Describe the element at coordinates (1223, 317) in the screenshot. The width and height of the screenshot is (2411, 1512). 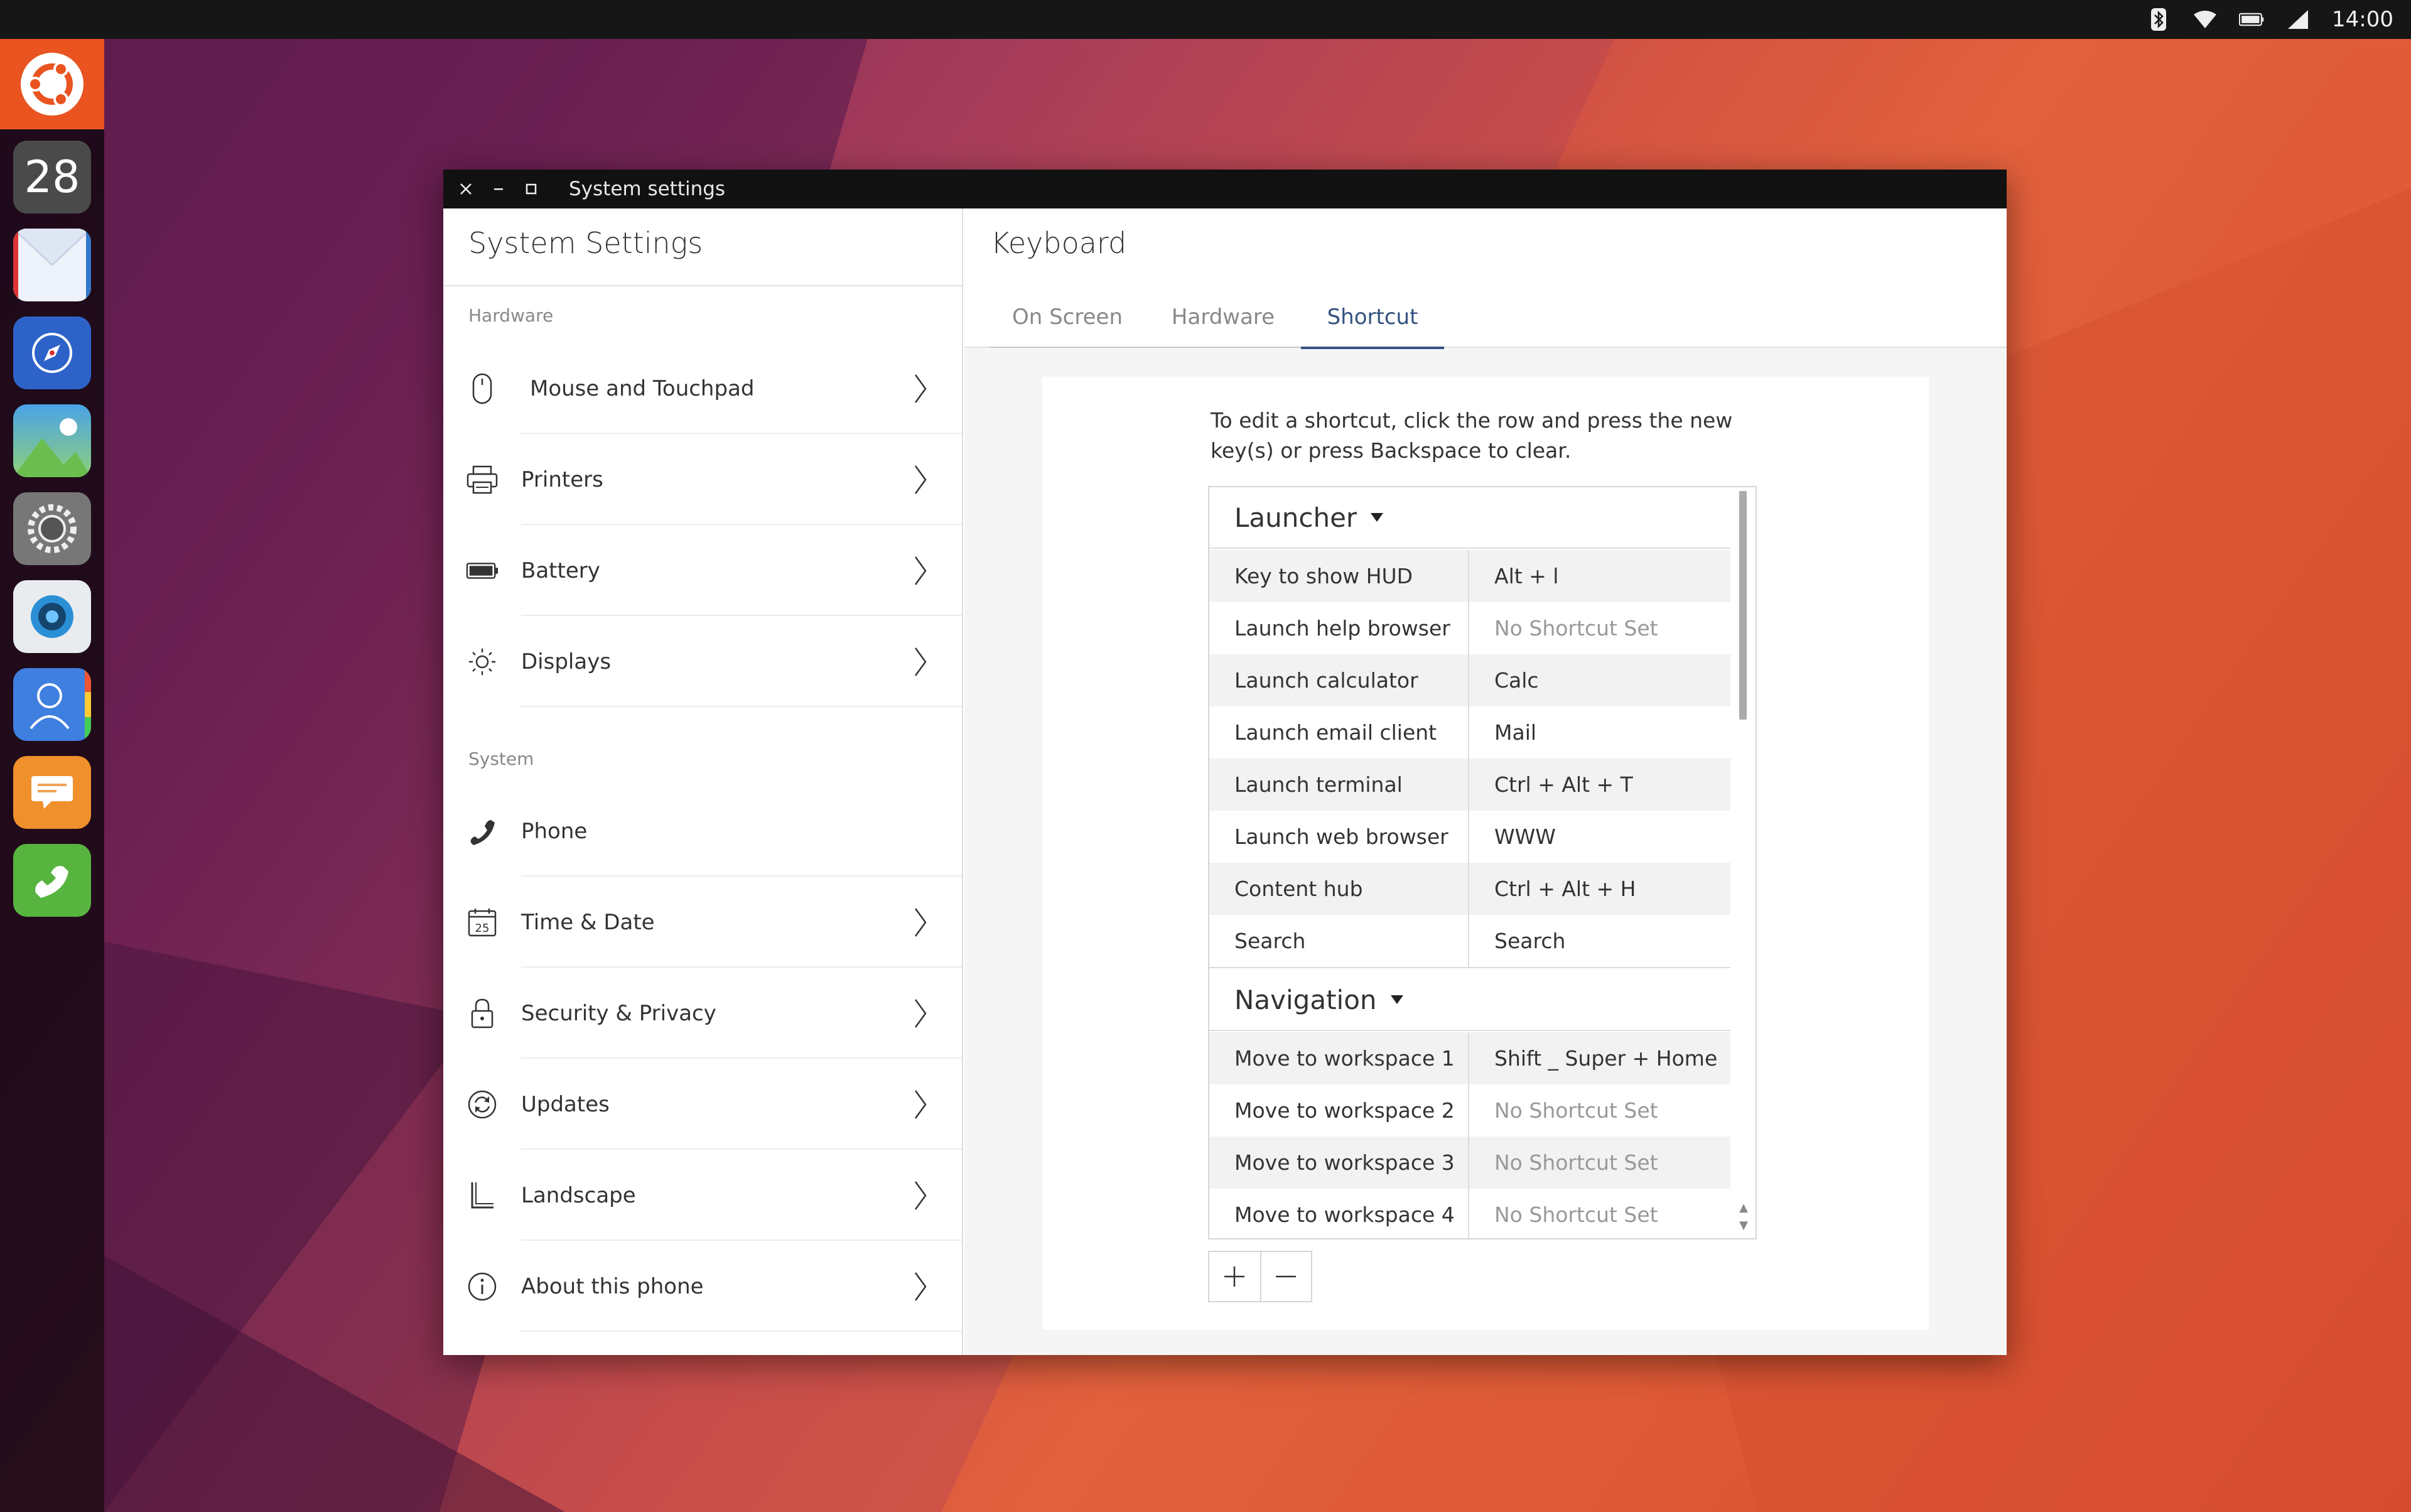
I see `tab-hardware: Hardware` at that location.